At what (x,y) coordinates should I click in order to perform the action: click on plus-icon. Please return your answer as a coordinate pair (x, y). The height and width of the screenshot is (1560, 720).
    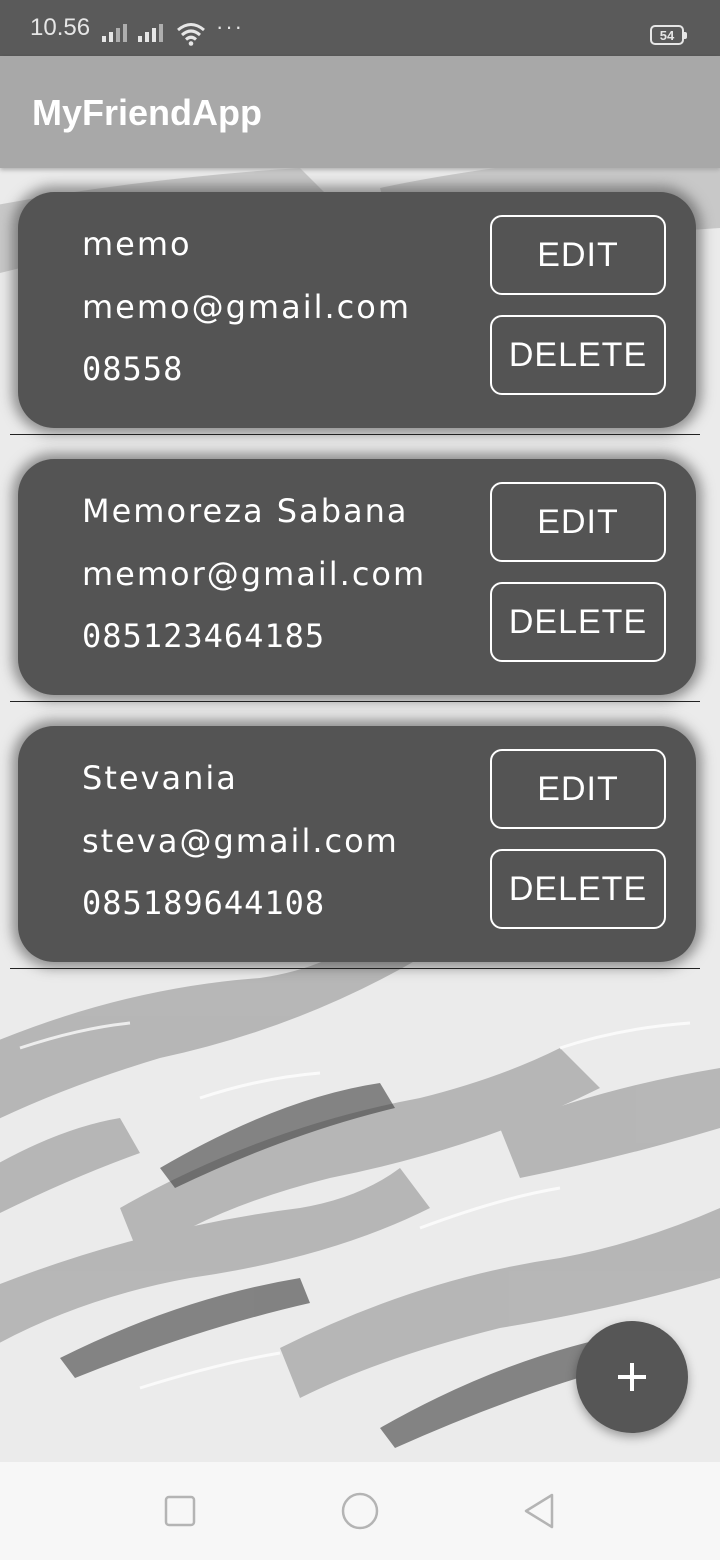
    Looking at the image, I should click on (632, 1377).